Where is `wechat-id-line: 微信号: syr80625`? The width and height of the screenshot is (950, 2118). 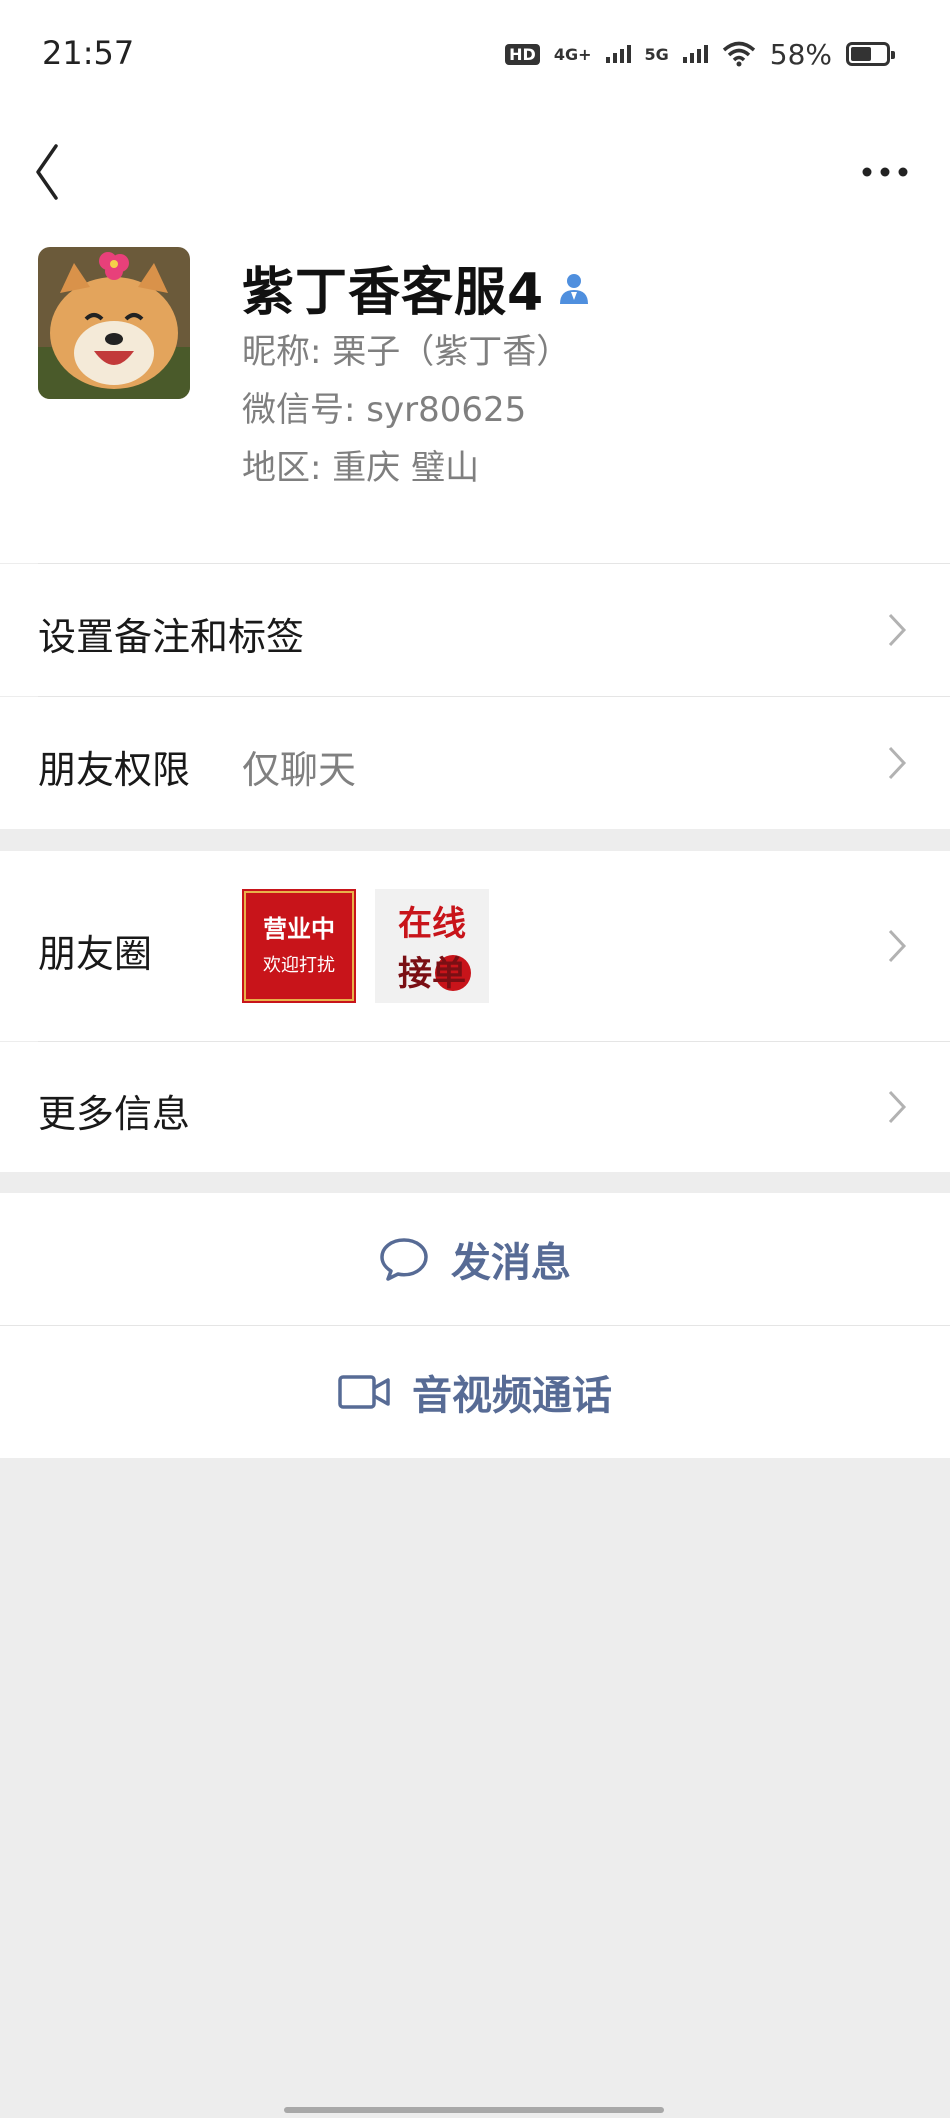 wechat-id-line: 微信号: syr80625 is located at coordinates (384, 406).